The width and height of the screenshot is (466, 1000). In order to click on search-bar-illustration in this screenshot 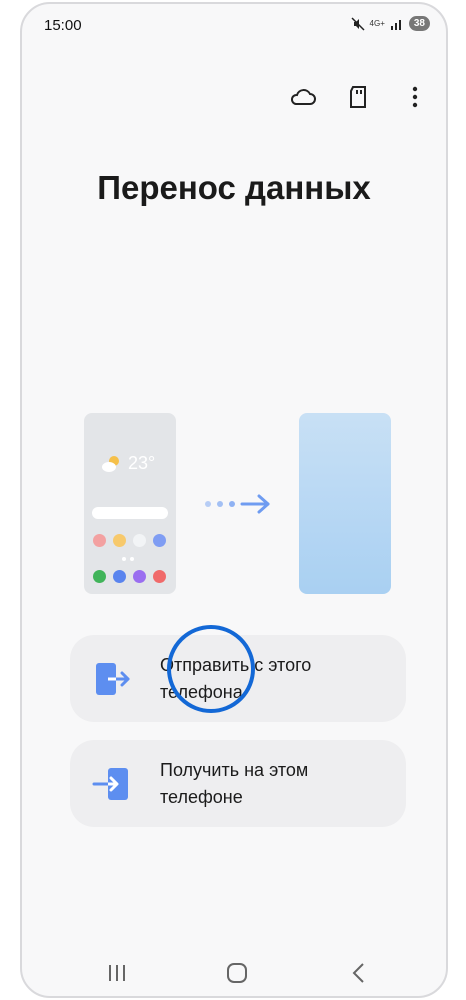, I will do `click(130, 513)`.